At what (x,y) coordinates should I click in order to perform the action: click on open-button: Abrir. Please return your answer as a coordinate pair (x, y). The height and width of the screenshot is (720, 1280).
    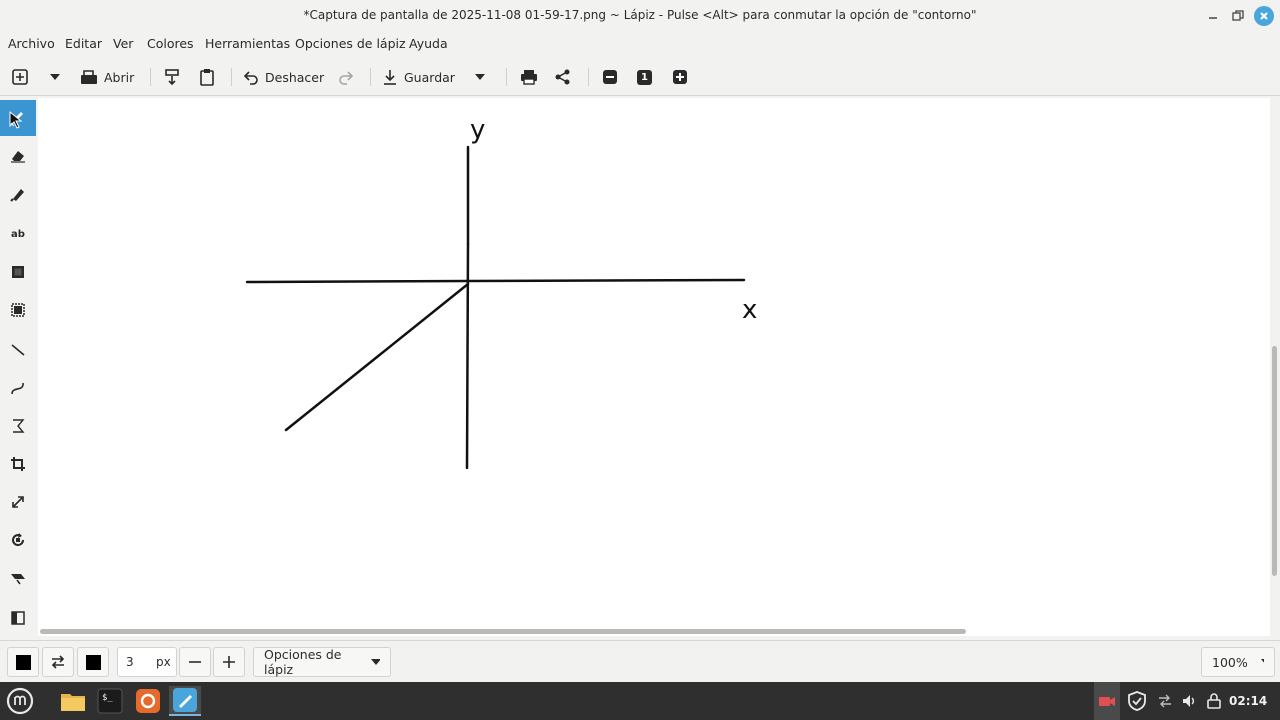
    Looking at the image, I should click on (107, 77).